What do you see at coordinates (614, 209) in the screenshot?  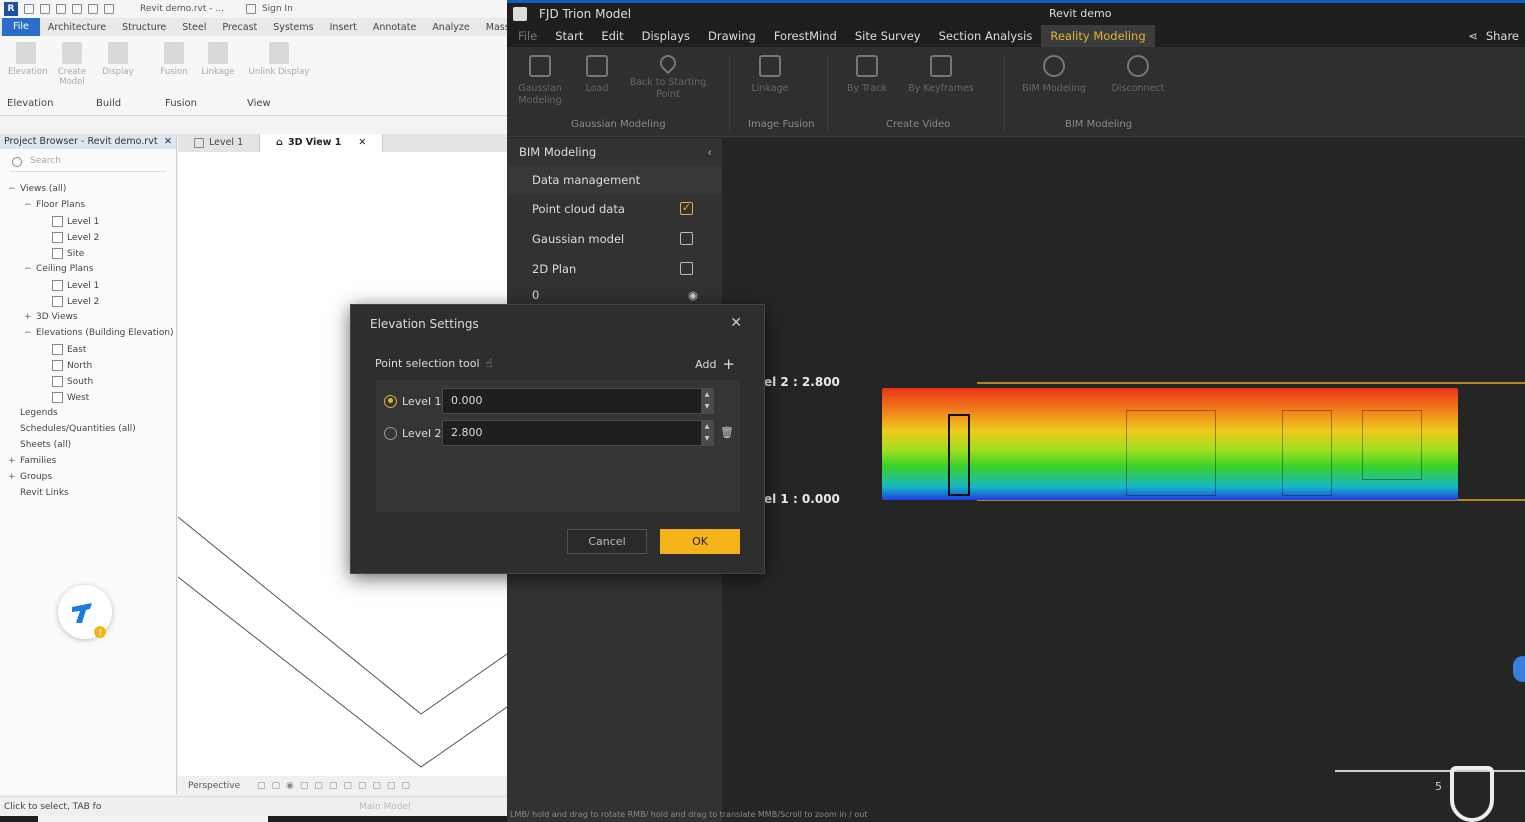 I see `point-cloud-row: Point cloud data ✓` at bounding box center [614, 209].